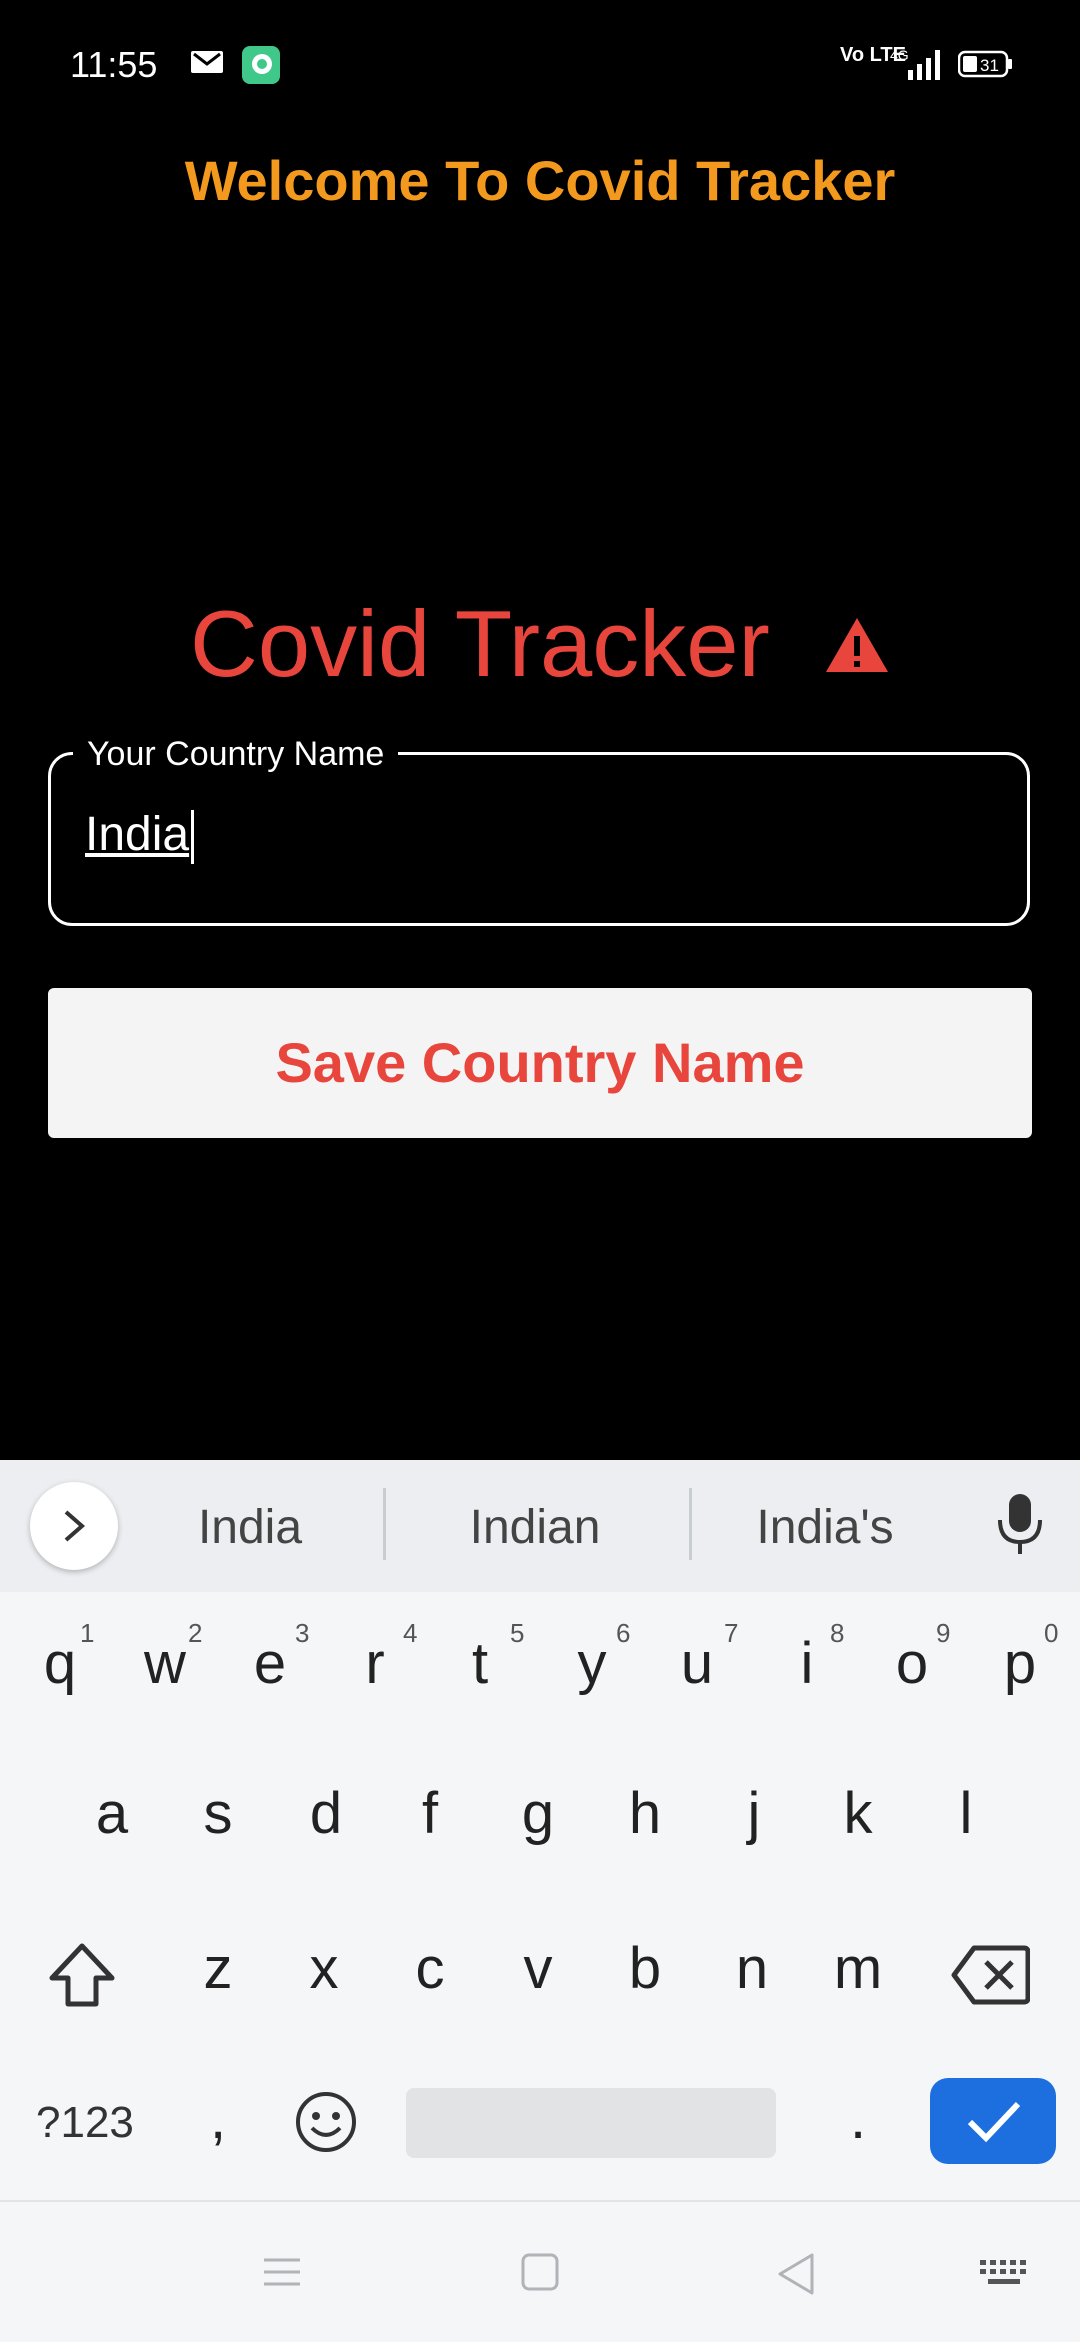 This screenshot has width=1080, height=2342. I want to click on key-g: g, so click(538, 1813).